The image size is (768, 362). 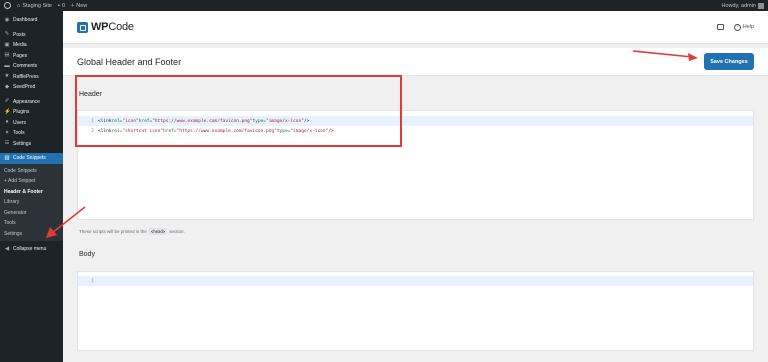 What do you see at coordinates (59, 5) in the screenshot?
I see `comment-icon: ▪` at bounding box center [59, 5].